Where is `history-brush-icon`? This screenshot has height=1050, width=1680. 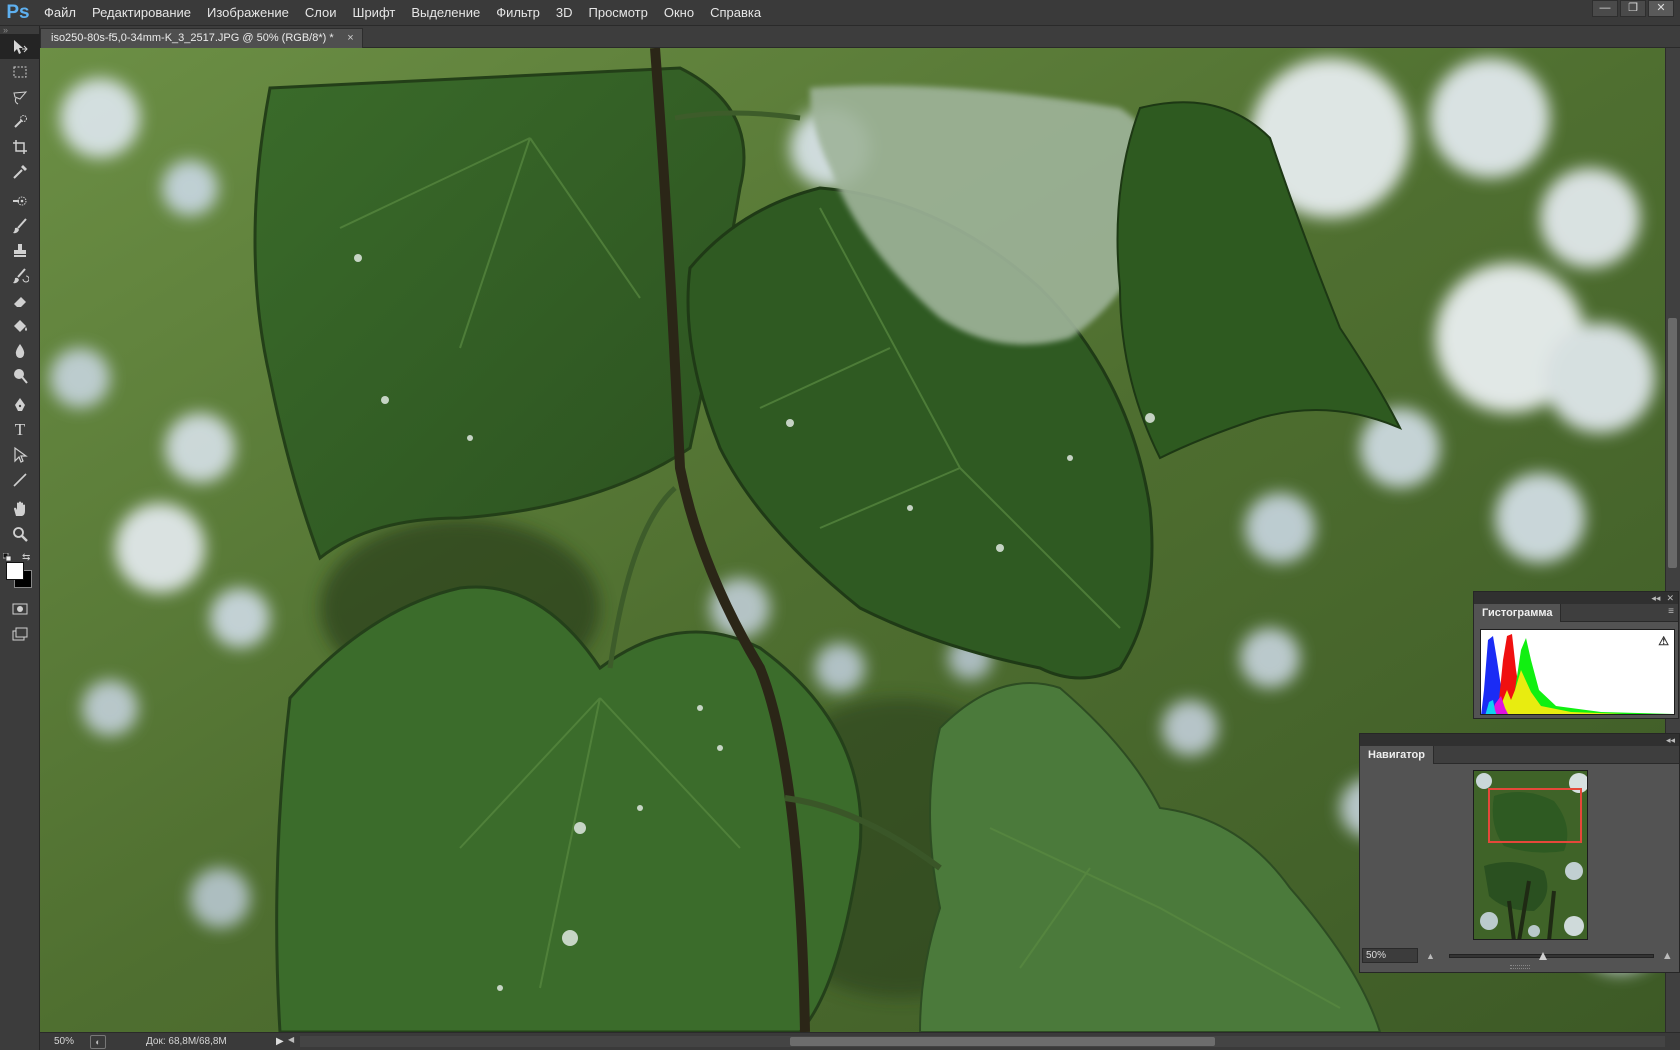 history-brush-icon is located at coordinates (21, 275).